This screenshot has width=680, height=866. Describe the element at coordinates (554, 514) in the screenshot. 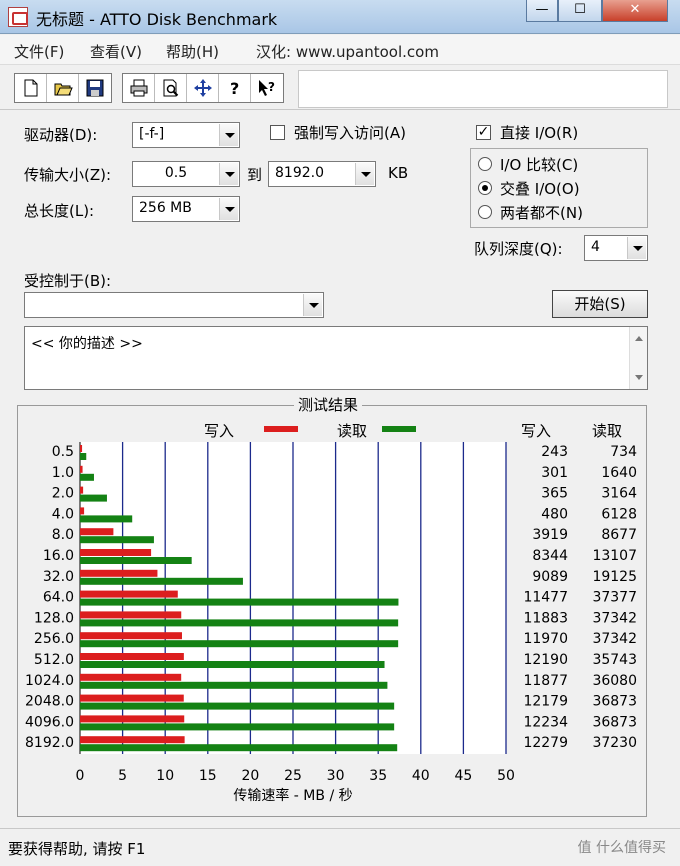

I see `write-value-label: 480` at that location.